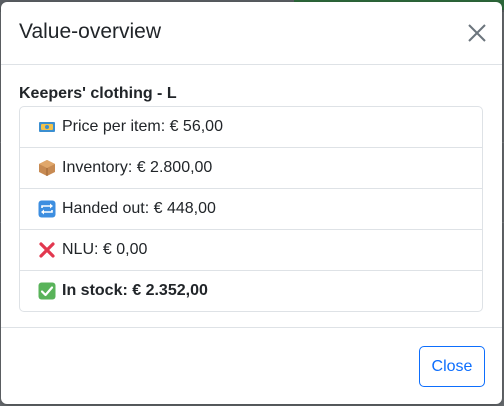 The height and width of the screenshot is (406, 504). I want to click on item-heading: Keepers' clothing - L, so click(98, 93).